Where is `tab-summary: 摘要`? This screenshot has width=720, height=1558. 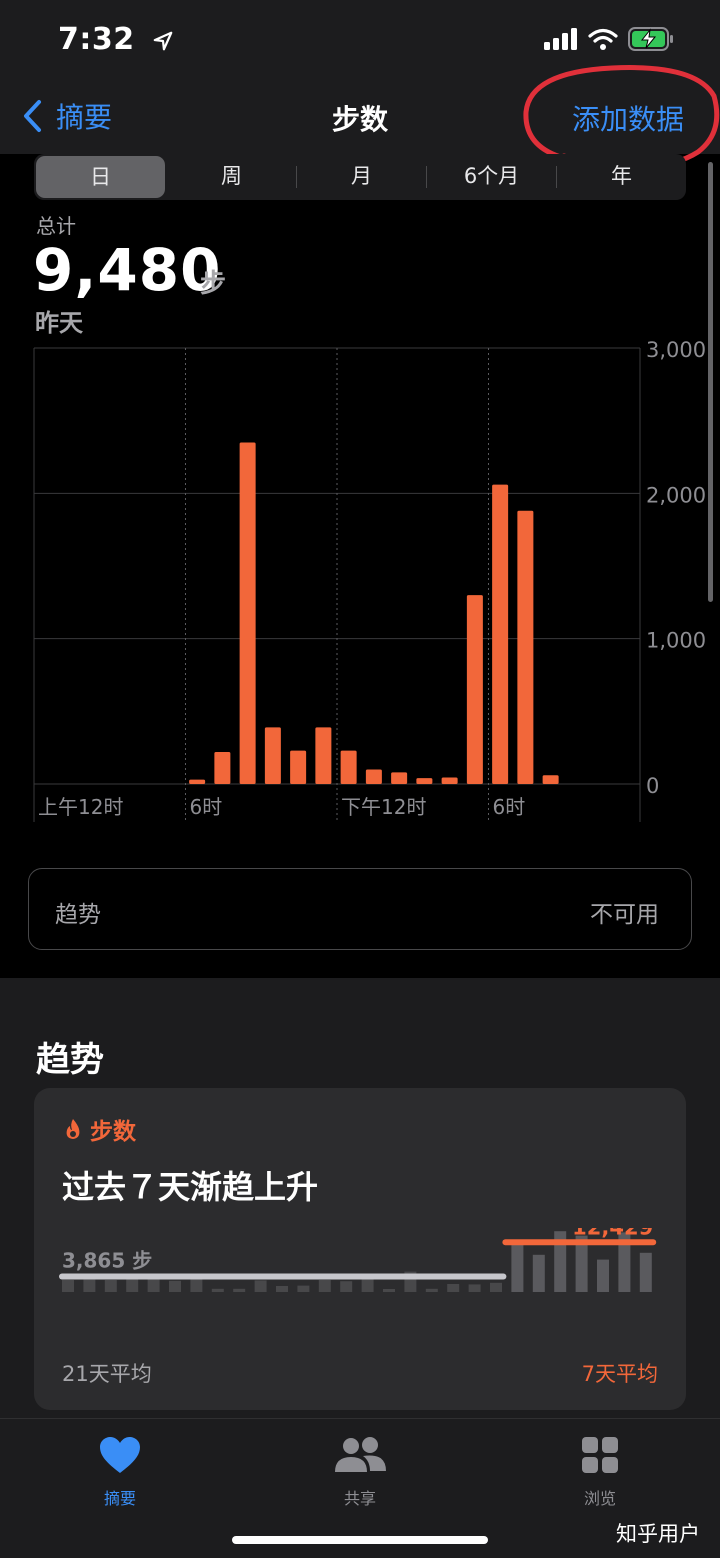 tab-summary: 摘要 is located at coordinates (120, 1471).